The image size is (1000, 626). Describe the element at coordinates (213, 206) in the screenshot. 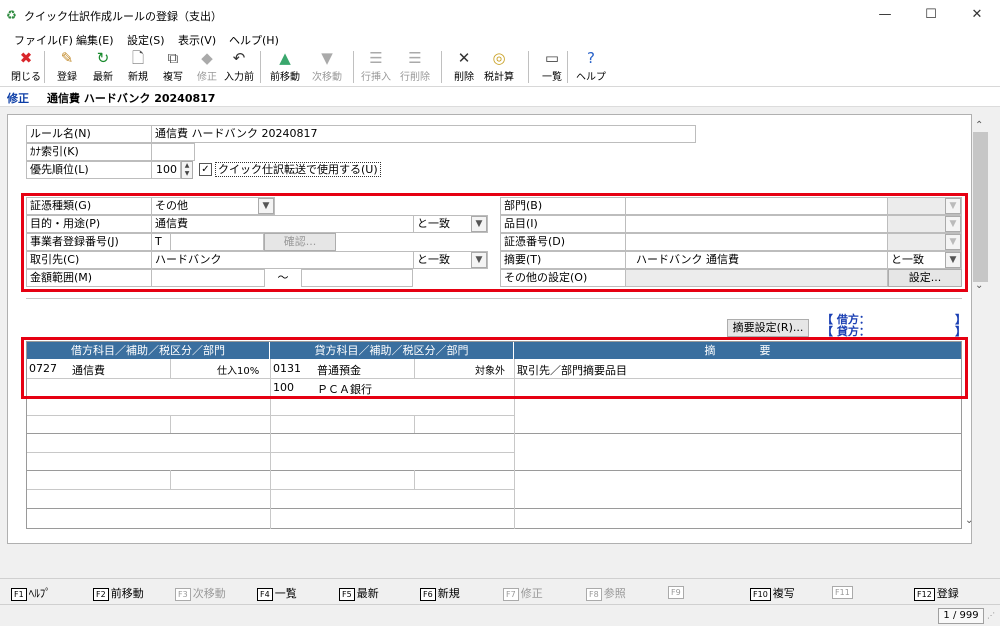

I see `voucher-type-select: その他` at that location.